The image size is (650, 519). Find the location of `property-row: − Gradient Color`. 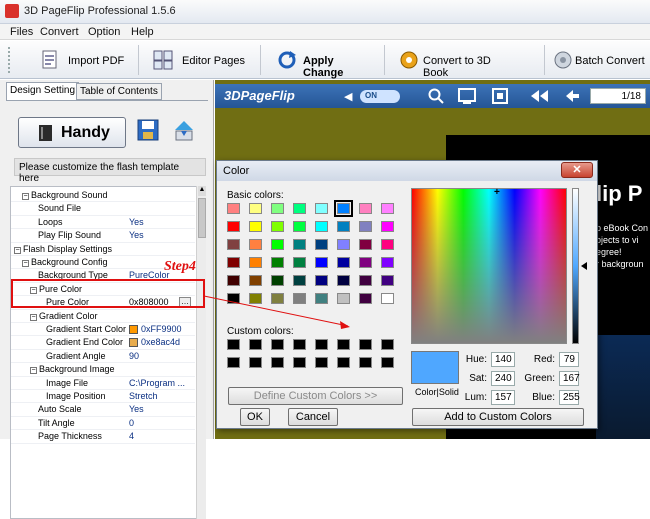

property-row: − Gradient Color is located at coordinates (103, 316).